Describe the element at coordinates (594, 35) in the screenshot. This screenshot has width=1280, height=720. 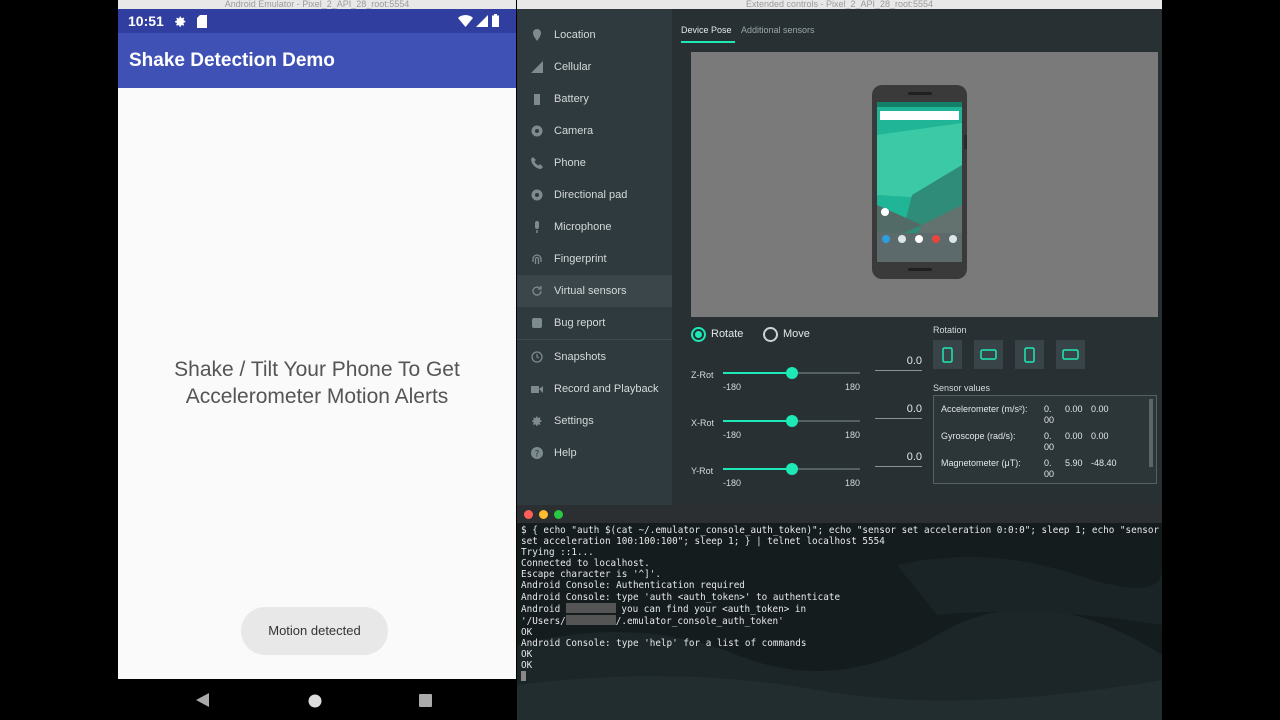
I see `sidebar-item-location: Location` at that location.